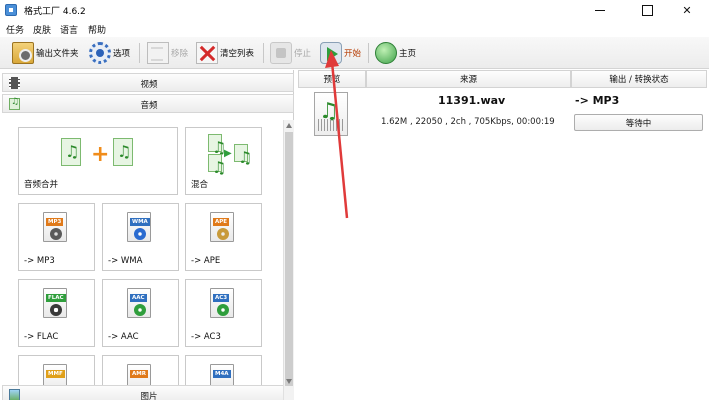 The height and width of the screenshot is (400, 709). What do you see at coordinates (354, 29) in the screenshot?
I see `menu-bar: 任务 皮肤 语言 帮助` at bounding box center [354, 29].